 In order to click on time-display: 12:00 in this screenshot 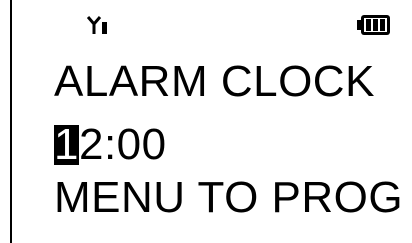, I will do `click(110, 145)`.